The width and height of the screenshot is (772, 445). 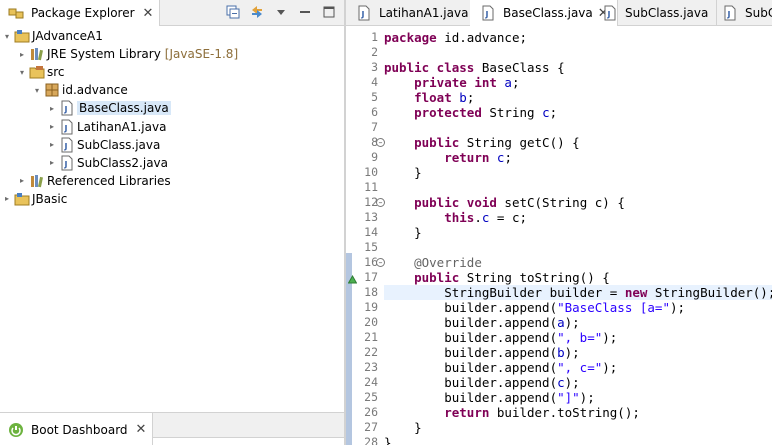 I want to click on tree-item: ▾ JAdvanceA1, so click(x=52, y=36).